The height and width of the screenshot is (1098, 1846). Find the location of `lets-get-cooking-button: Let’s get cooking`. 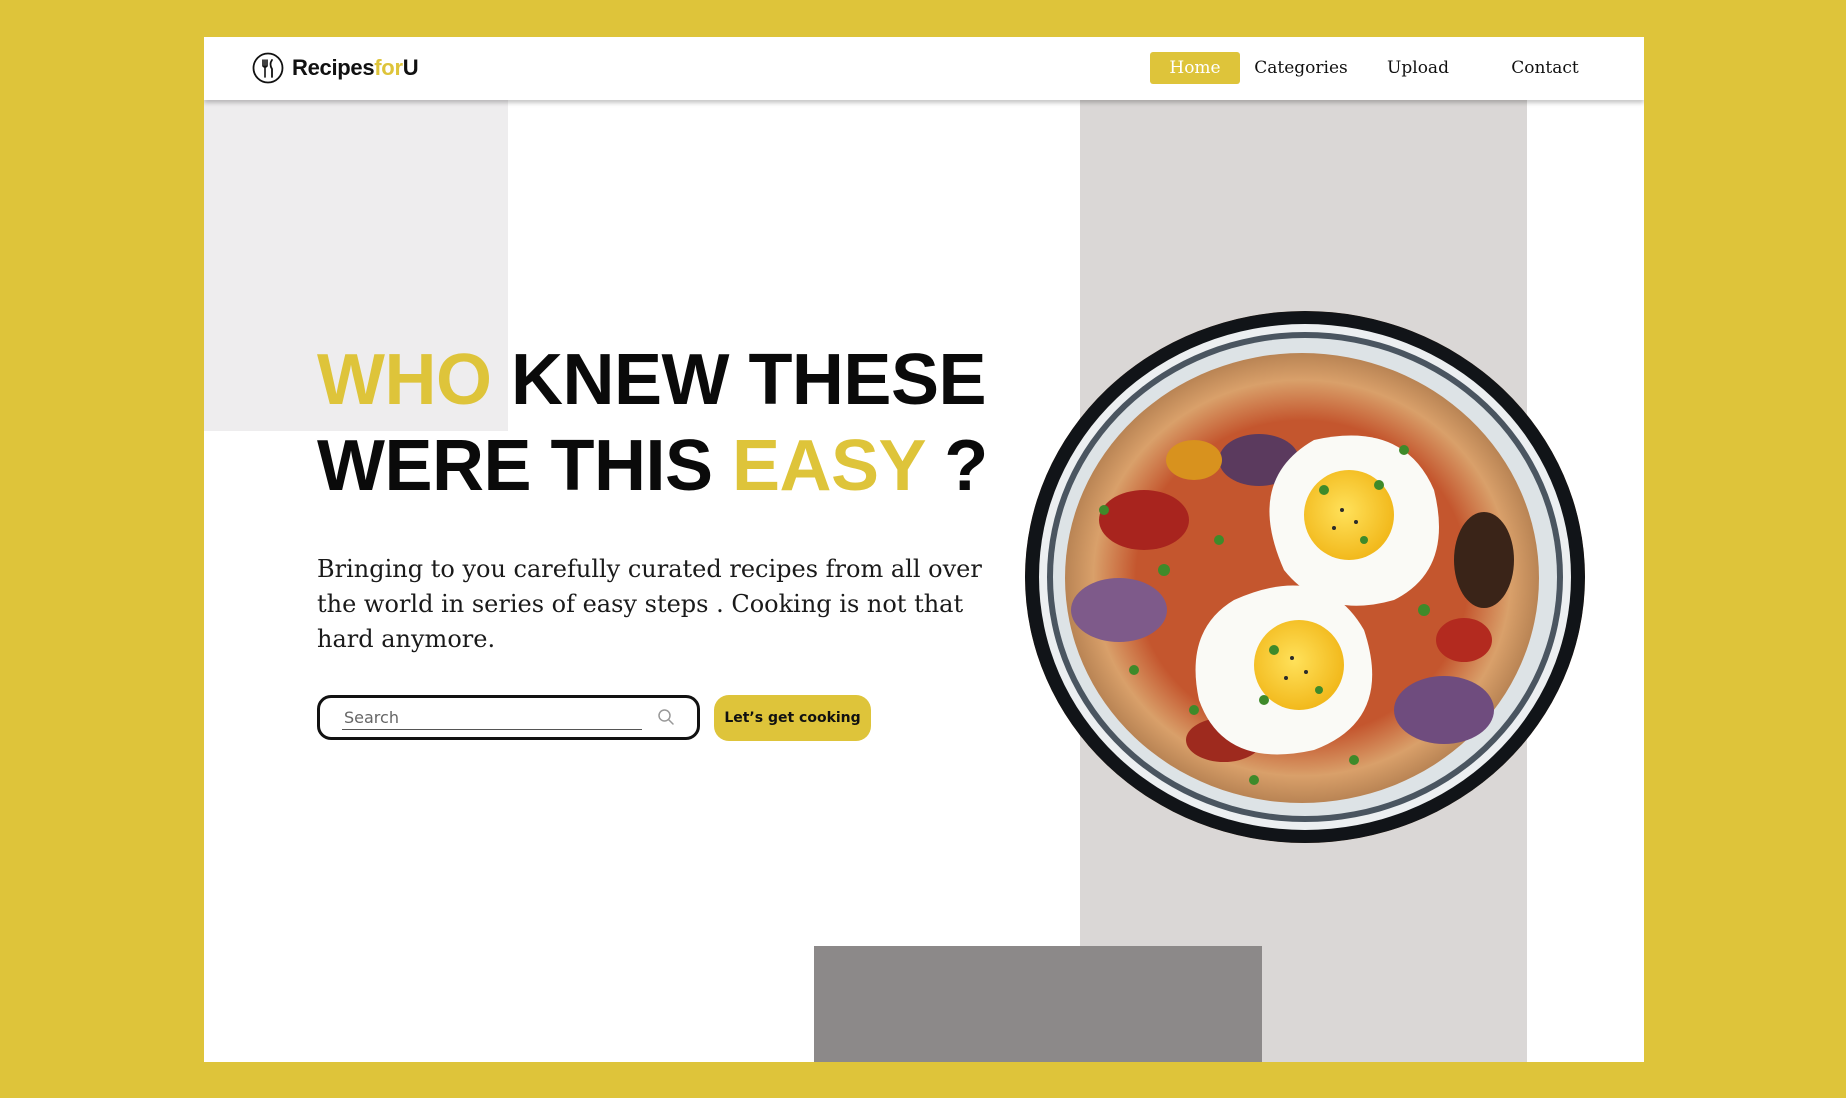

lets-get-cooking-button: Let’s get cooking is located at coordinates (792, 718).